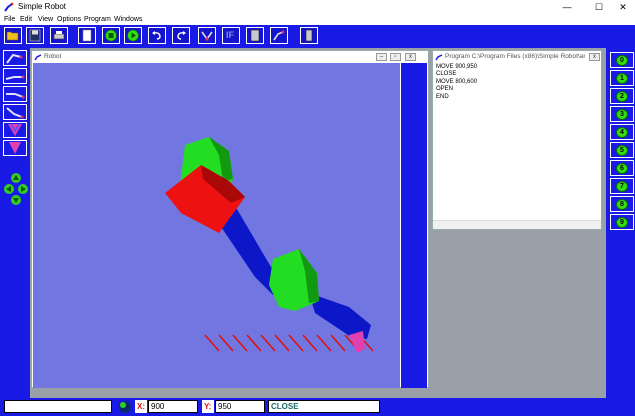 This screenshot has height=416, width=635. Describe the element at coordinates (622, 96) in the screenshot. I see `number-button-2: 2` at that location.